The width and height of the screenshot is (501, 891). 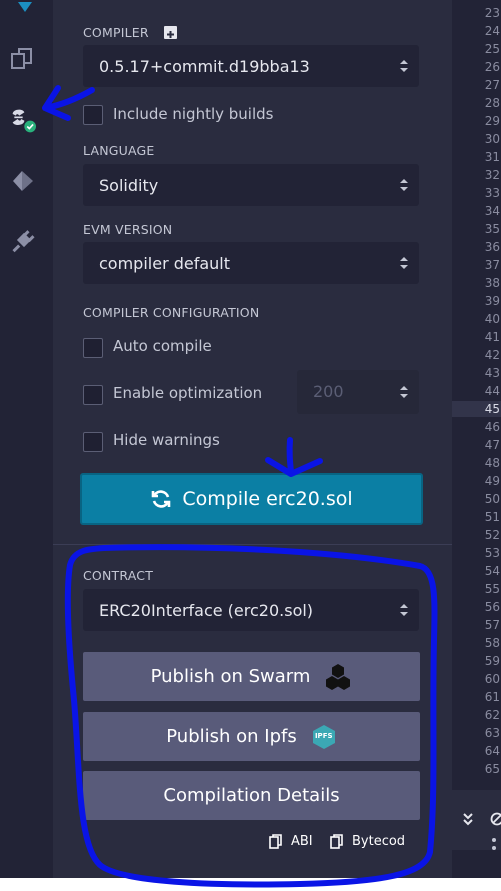 I want to click on line-number: 27, so click(x=492, y=85).